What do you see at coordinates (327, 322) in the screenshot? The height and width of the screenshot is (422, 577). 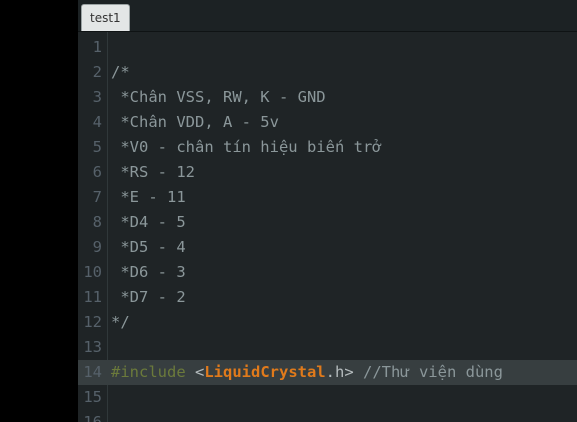 I see `code-line: 12 */` at bounding box center [327, 322].